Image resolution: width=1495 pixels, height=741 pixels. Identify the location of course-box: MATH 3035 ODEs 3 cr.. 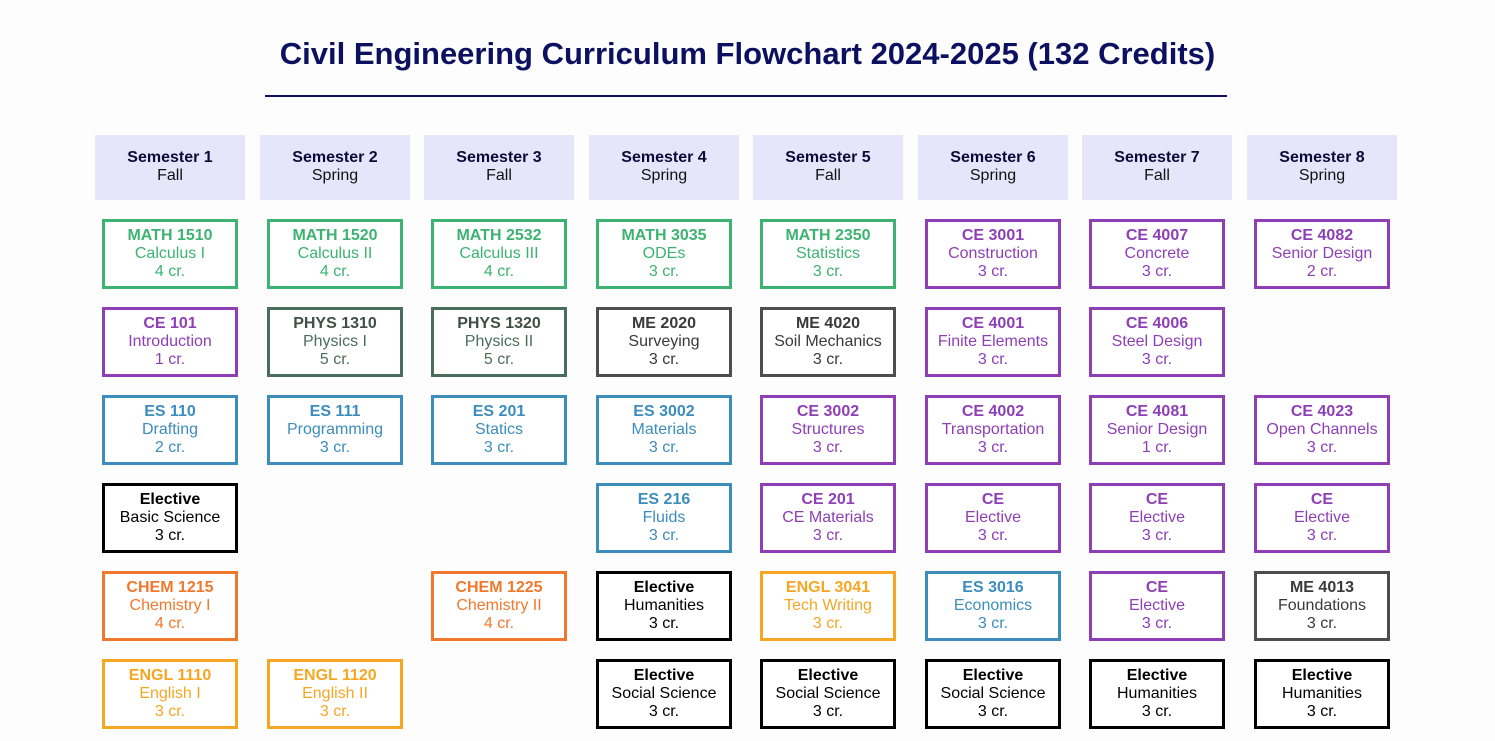
(664, 254).